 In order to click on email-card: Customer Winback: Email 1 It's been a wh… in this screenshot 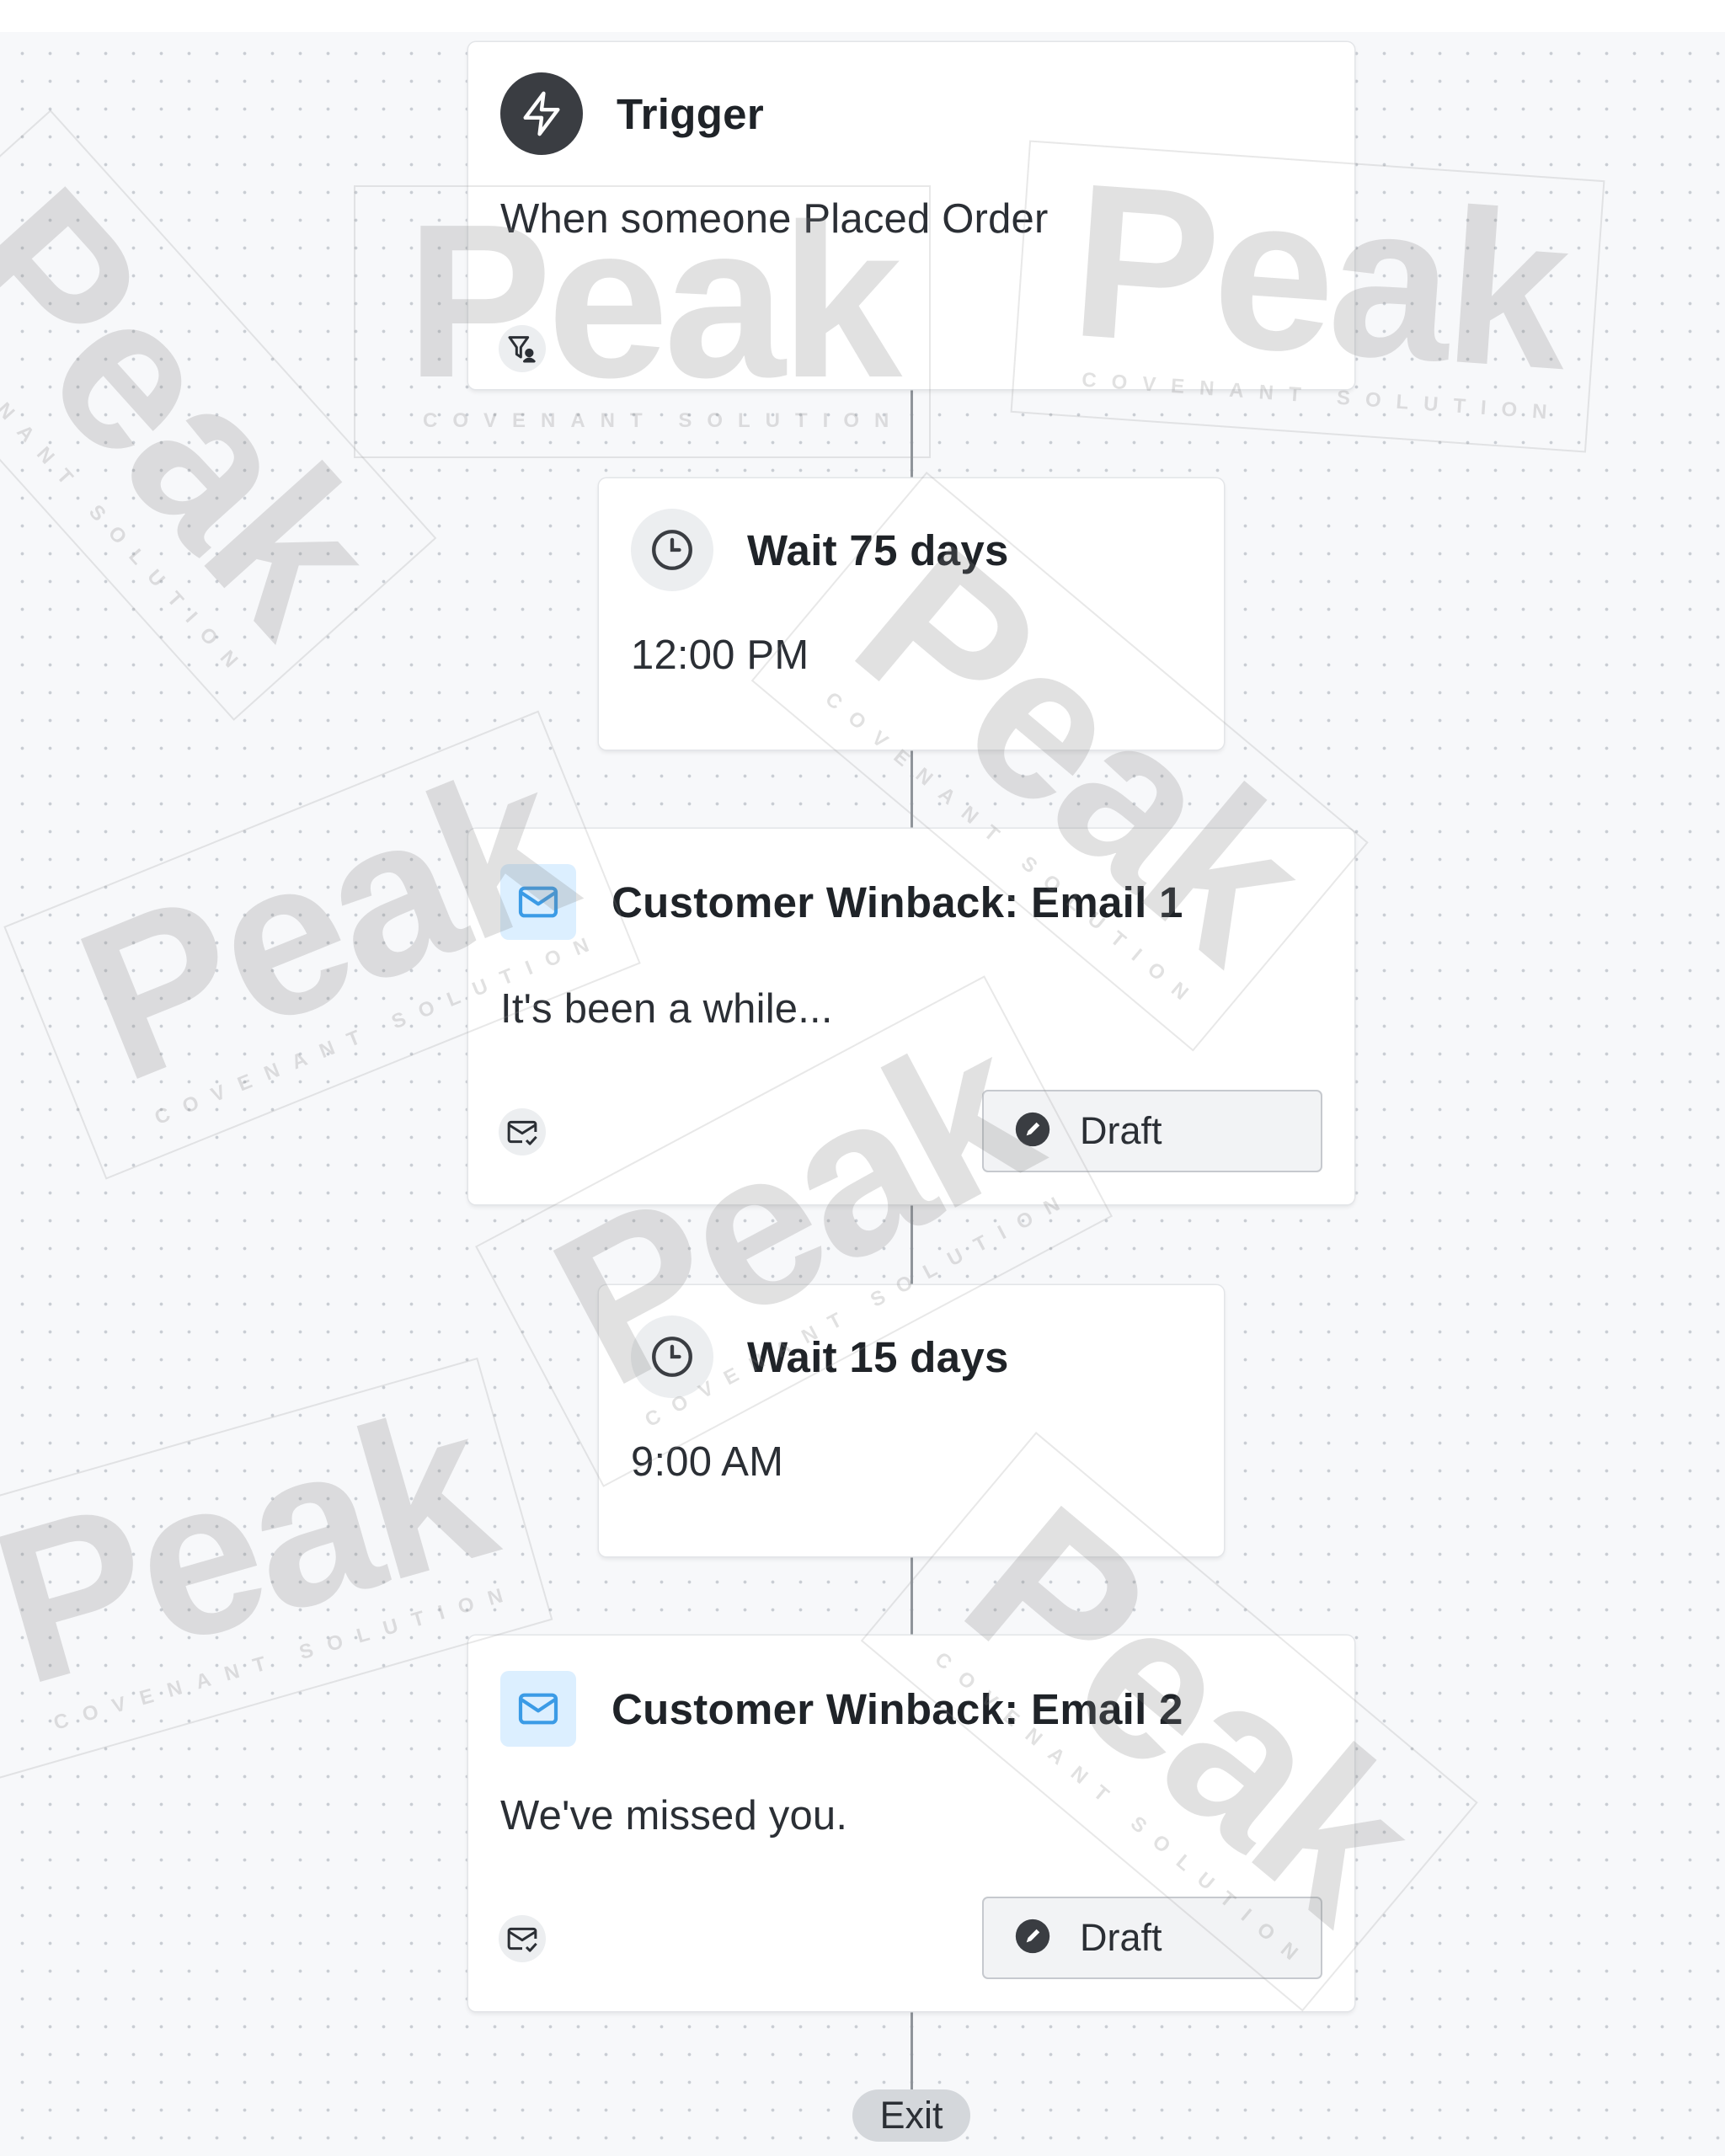, I will do `click(911, 1016)`.